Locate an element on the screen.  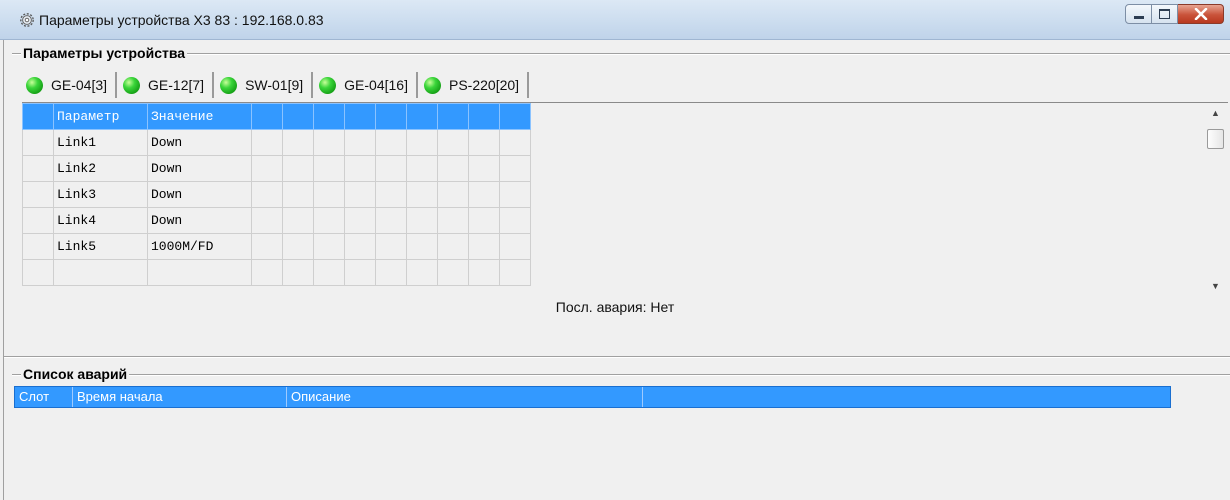
tab-ge-04-3: GE-04[3] is located at coordinates (69, 85).